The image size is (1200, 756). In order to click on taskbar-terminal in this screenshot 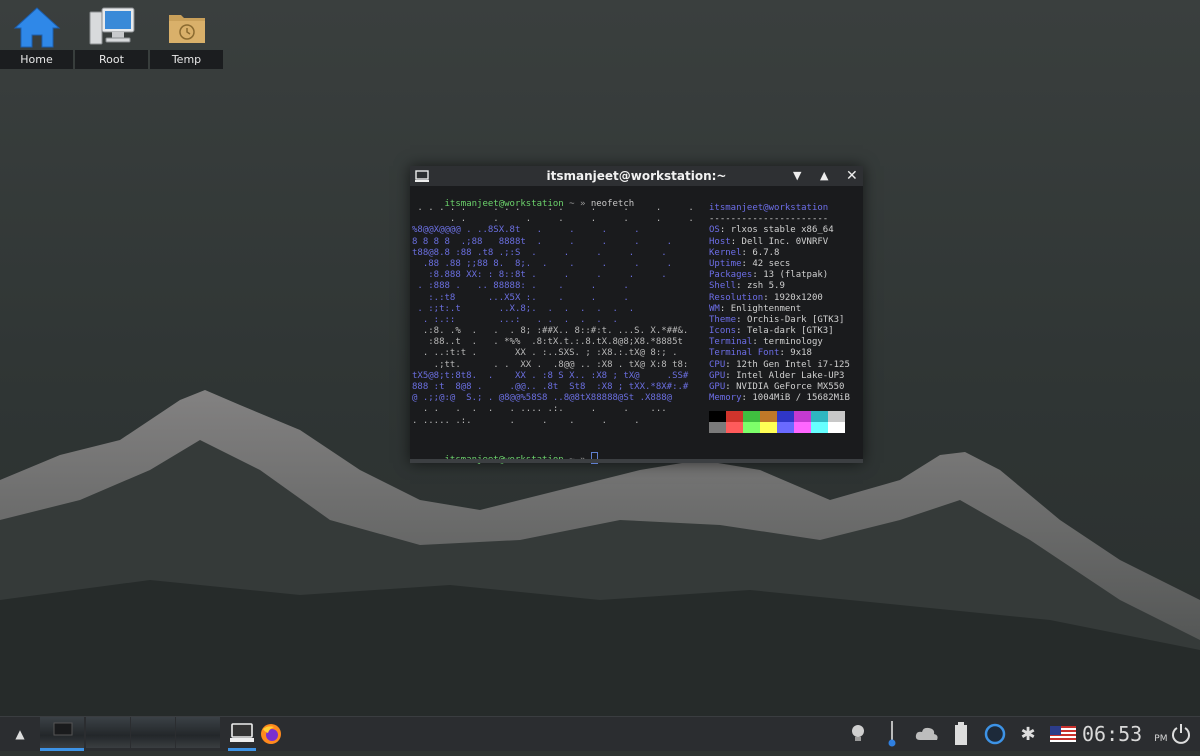, I will do `click(242, 734)`.